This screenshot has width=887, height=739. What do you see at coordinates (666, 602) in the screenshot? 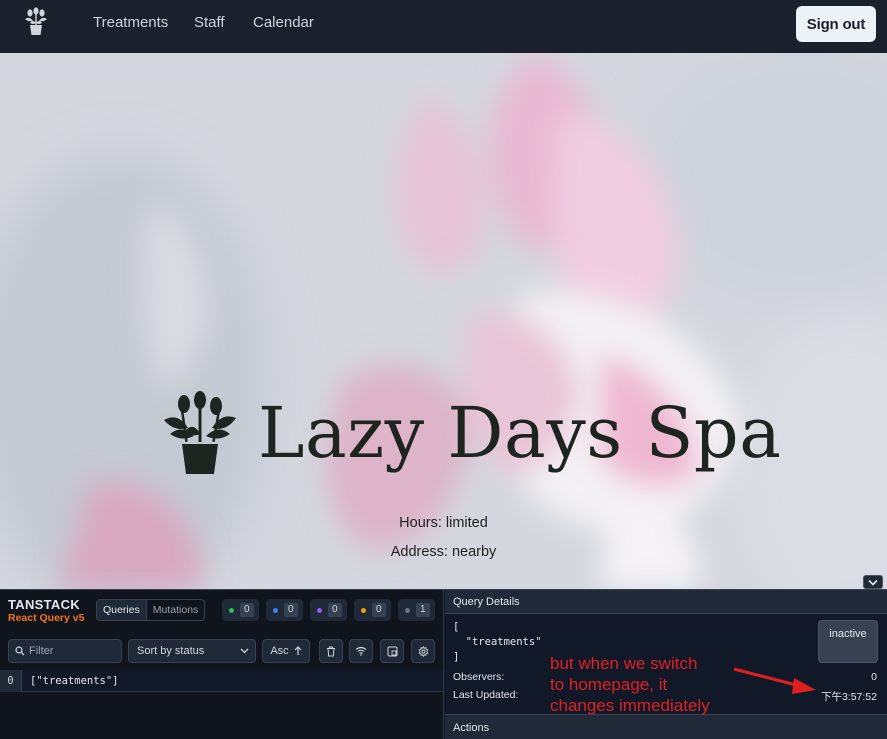
I see `query-details-header: Query Details` at bounding box center [666, 602].